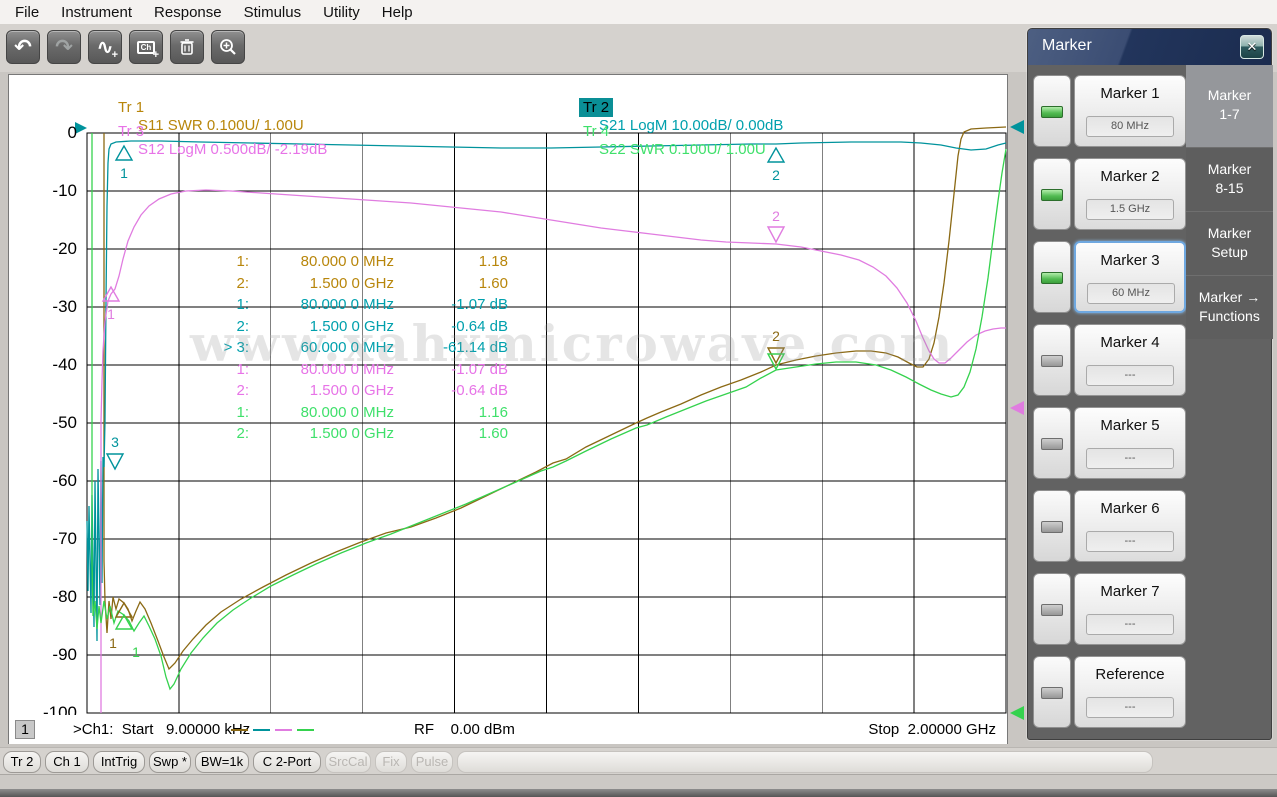 This screenshot has height=797, width=1277. What do you see at coordinates (233, 149) in the screenshot?
I see `trace3-title: S12 LogM 0.500dB/ -2.19dB` at bounding box center [233, 149].